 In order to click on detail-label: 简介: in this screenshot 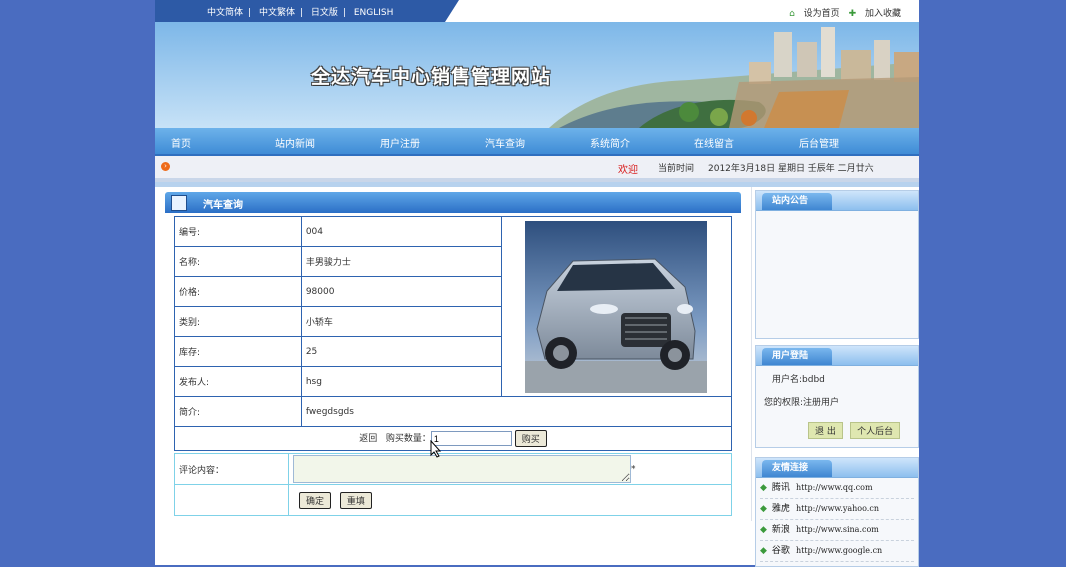, I will do `click(238, 411)`.